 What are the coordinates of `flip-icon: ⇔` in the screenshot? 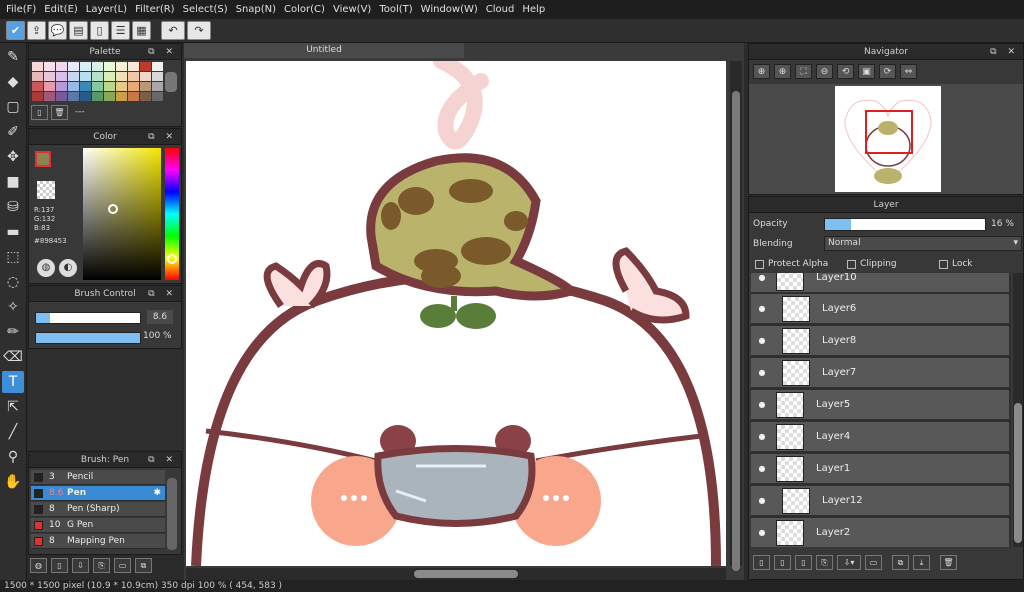 It's located at (908, 71).